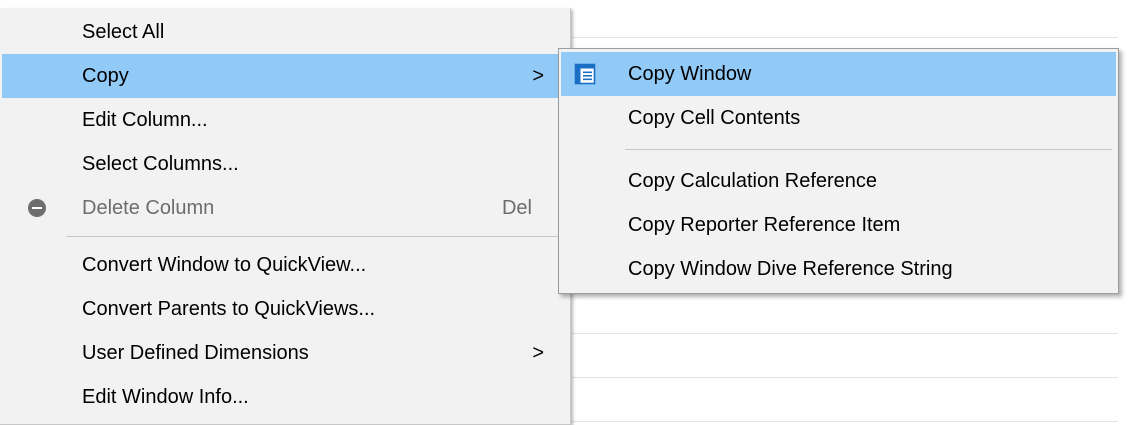 The height and width of the screenshot is (425, 1128). What do you see at coordinates (764, 225) in the screenshot?
I see `menu-item-label: Copy Reporter Reference Item` at bounding box center [764, 225].